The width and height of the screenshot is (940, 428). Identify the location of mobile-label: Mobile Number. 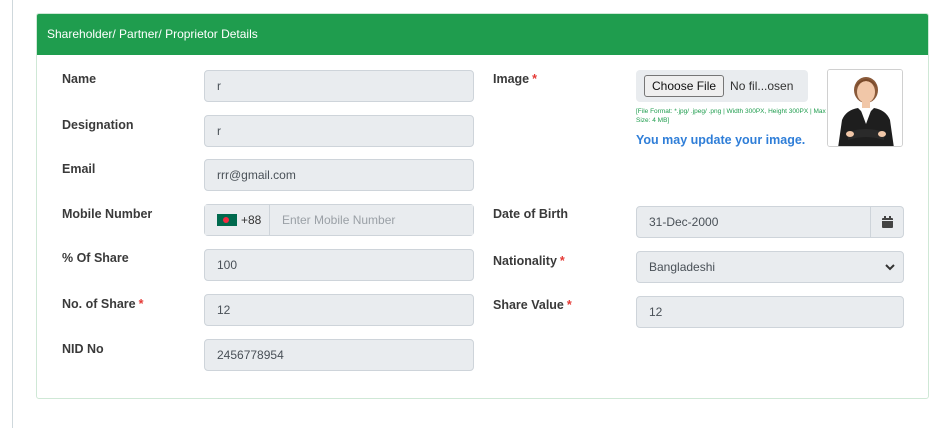
(107, 214).